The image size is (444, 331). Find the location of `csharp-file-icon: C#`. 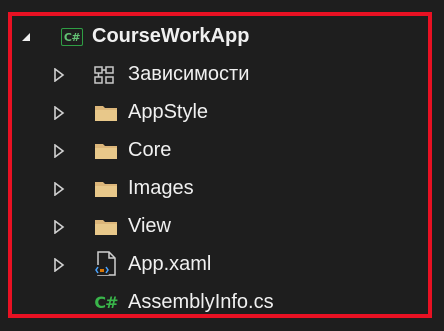

csharp-file-icon: C# is located at coordinates (106, 302).